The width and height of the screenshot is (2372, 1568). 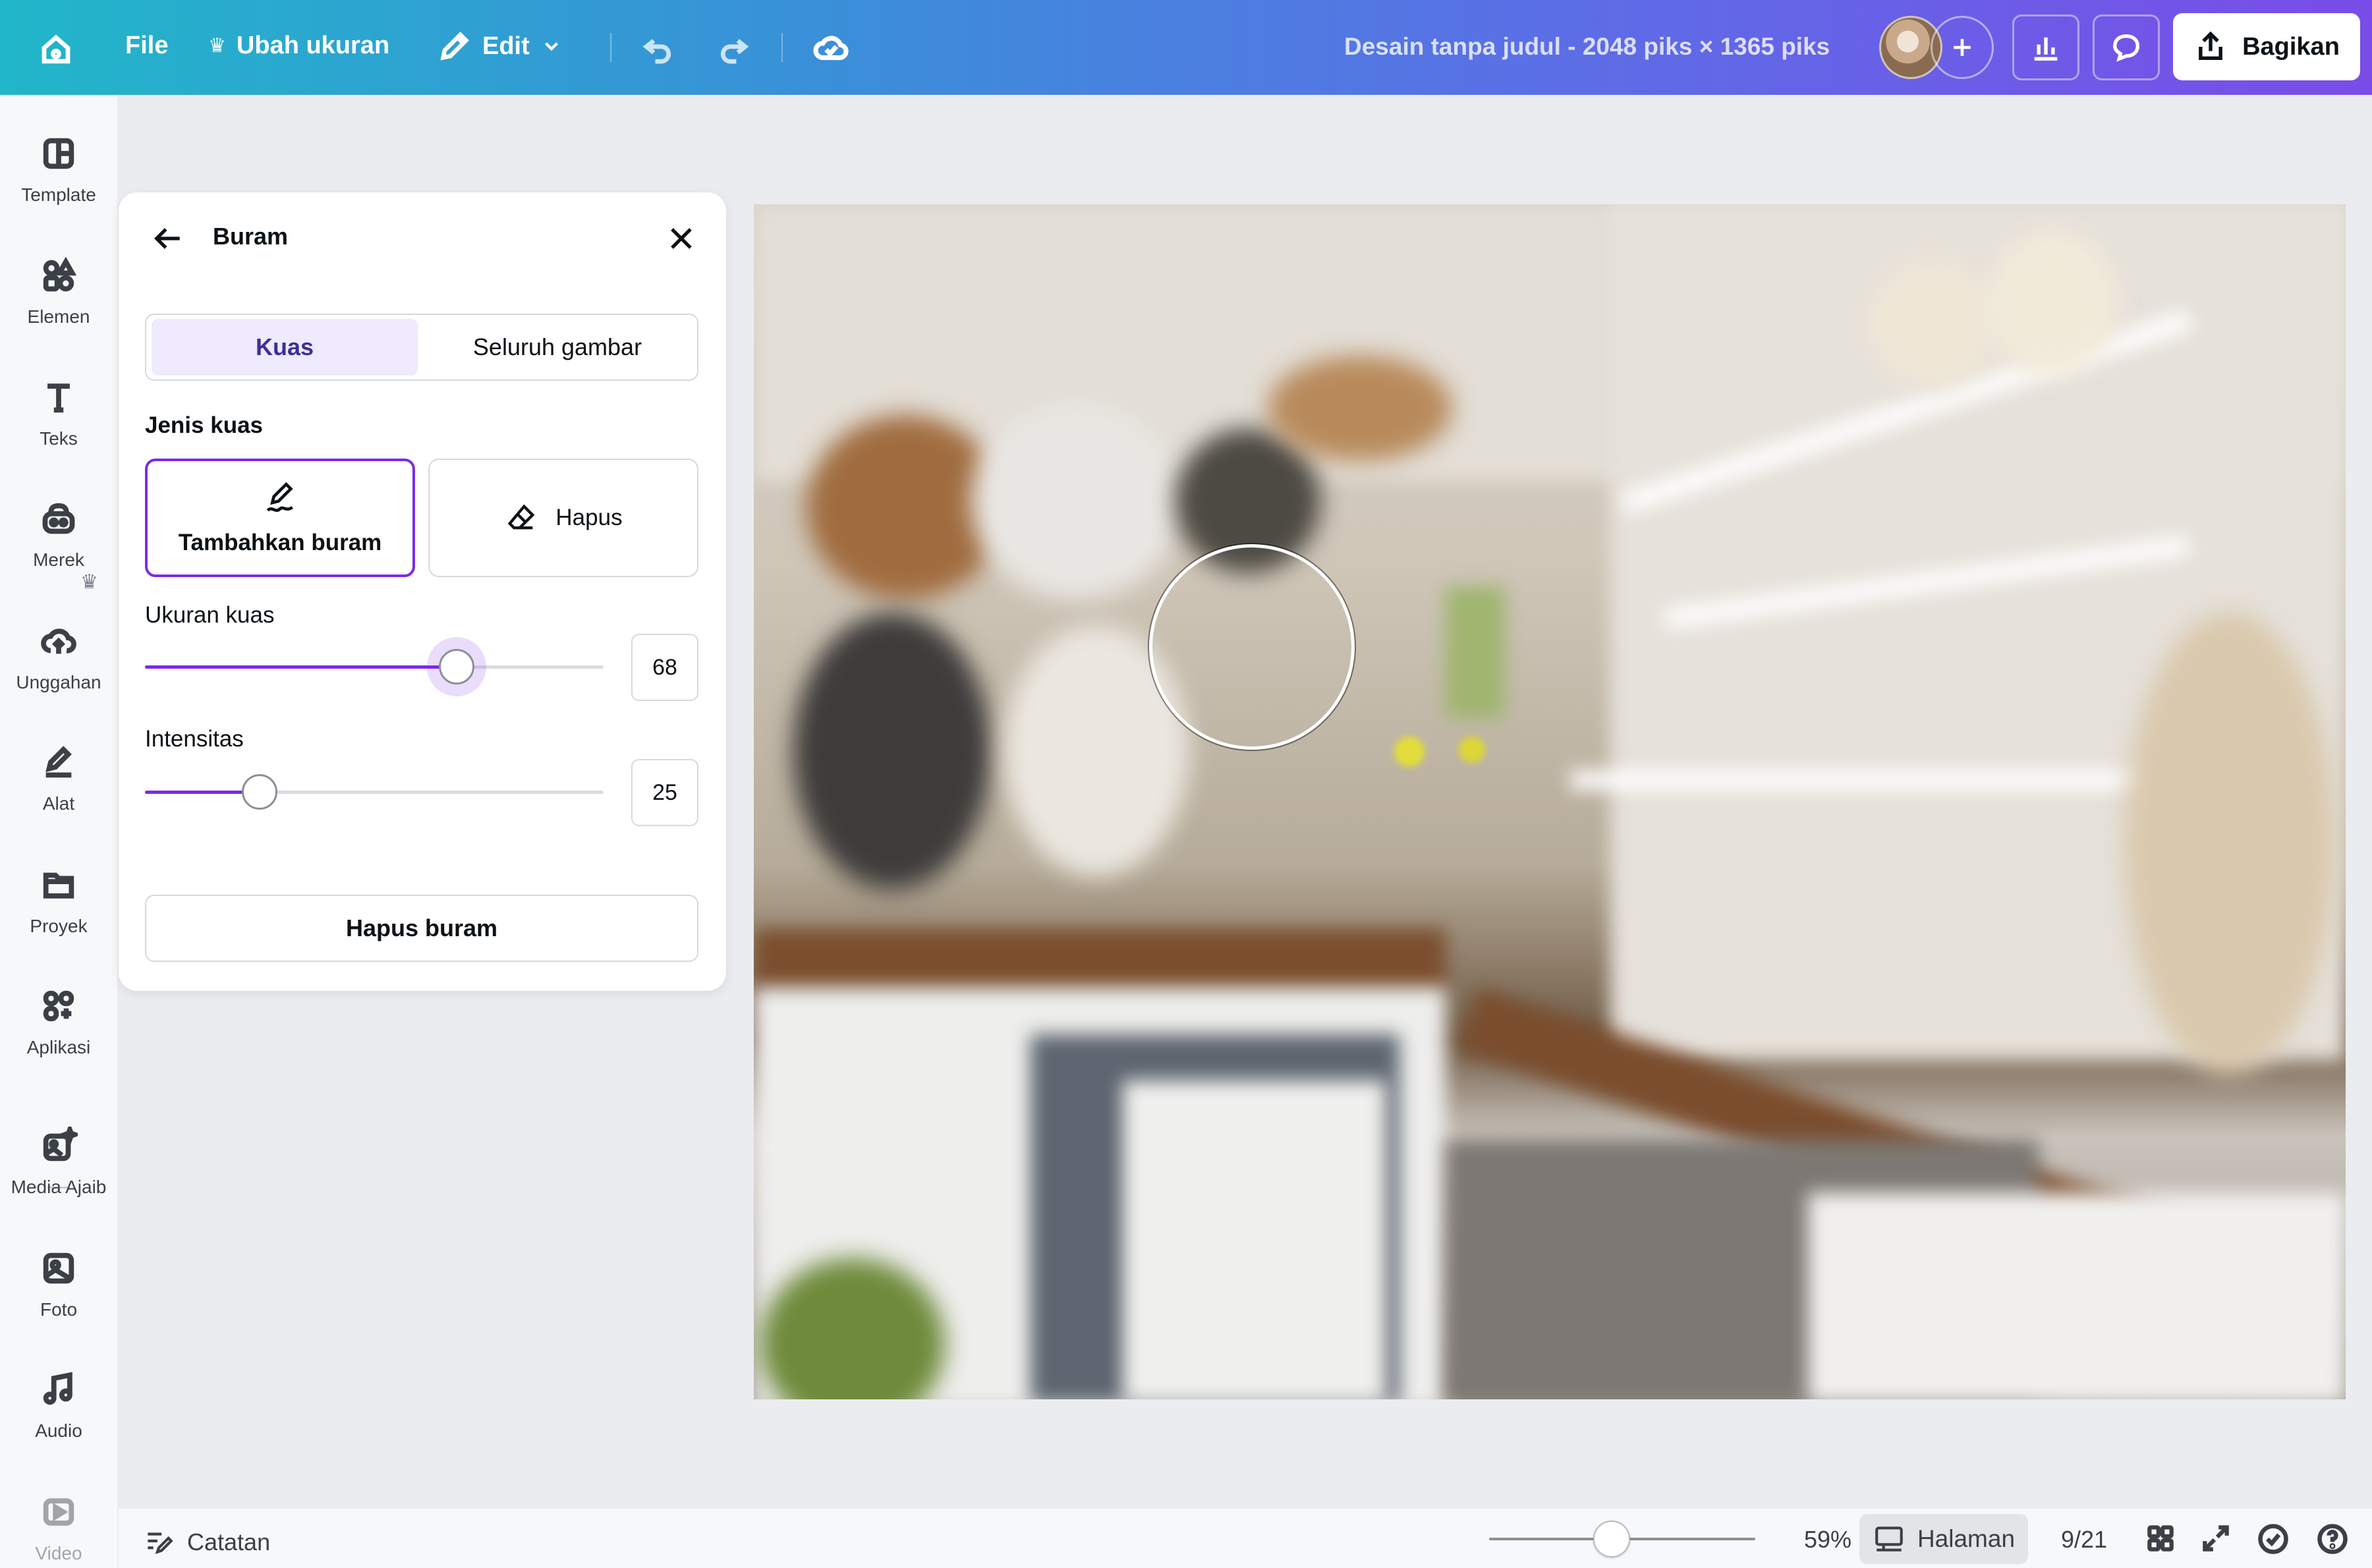 I want to click on brush-pen-icon, so click(x=280, y=497).